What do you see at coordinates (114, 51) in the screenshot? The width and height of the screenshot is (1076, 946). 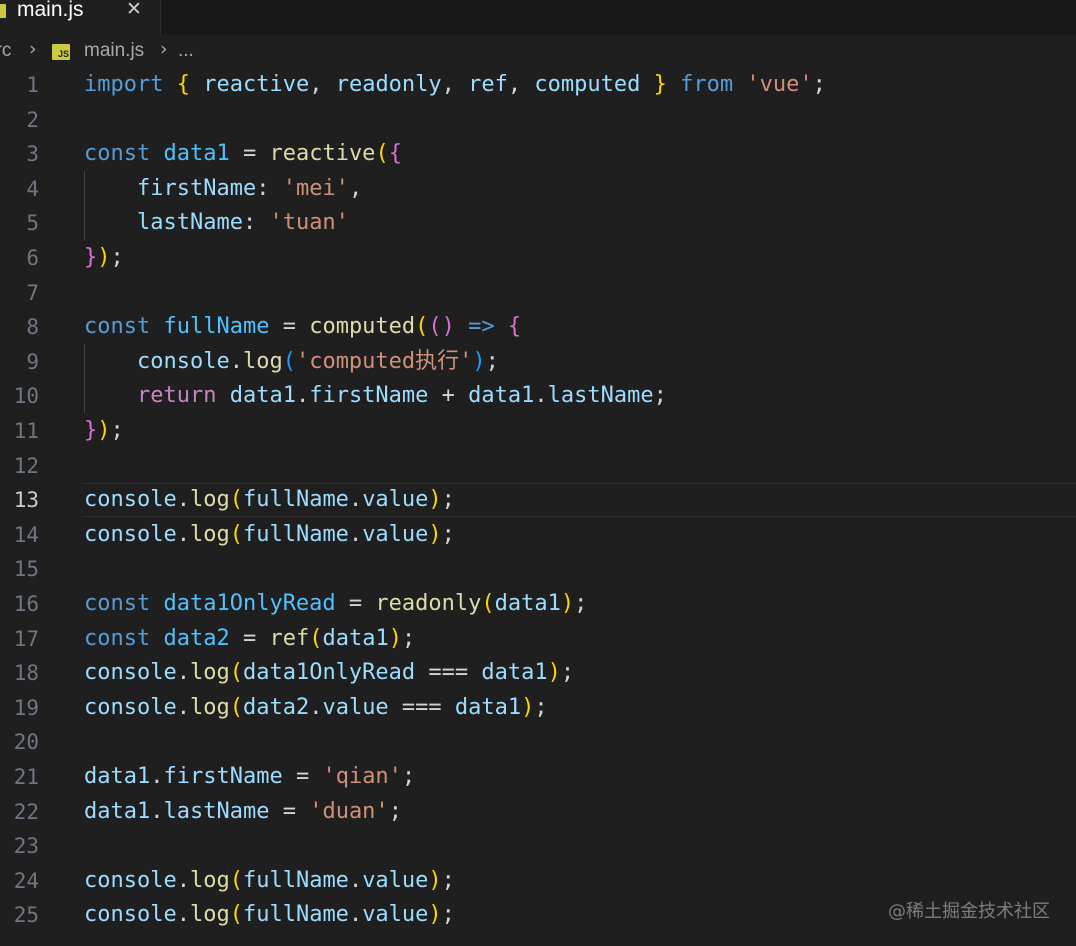 I see `breadcrumb-file: main.js` at bounding box center [114, 51].